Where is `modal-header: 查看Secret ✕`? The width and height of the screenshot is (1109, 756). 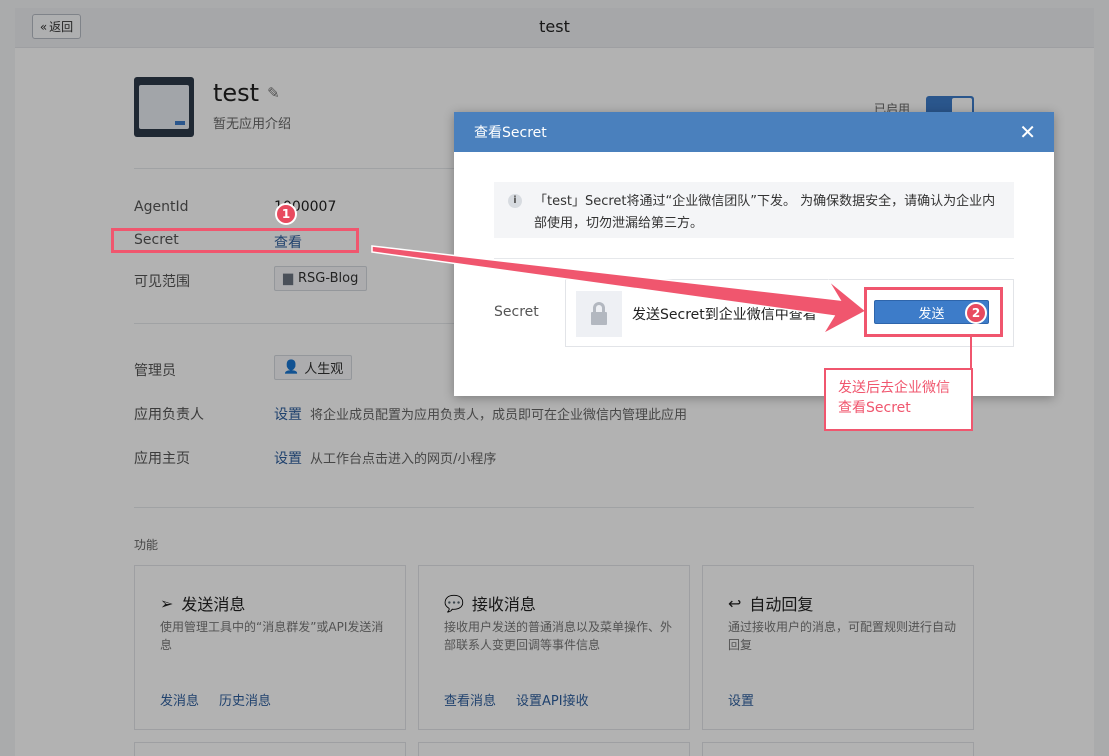
modal-header: 查看Secret ✕ is located at coordinates (754, 132).